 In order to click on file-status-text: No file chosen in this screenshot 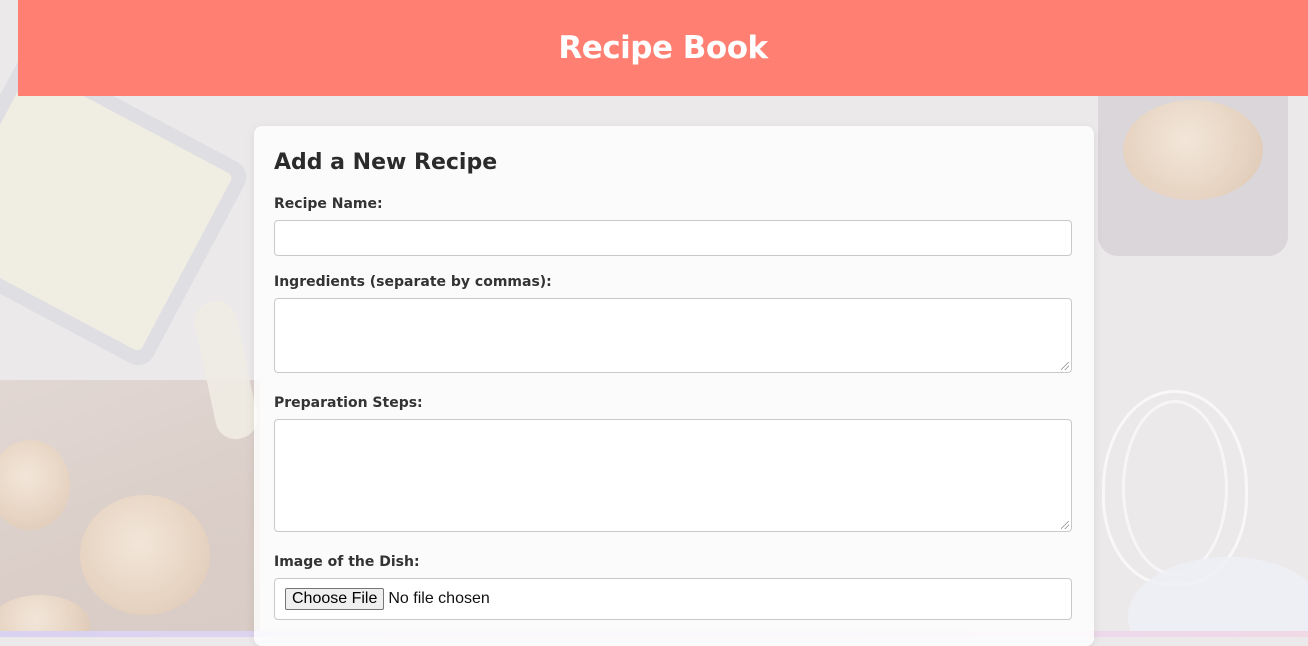, I will do `click(439, 598)`.